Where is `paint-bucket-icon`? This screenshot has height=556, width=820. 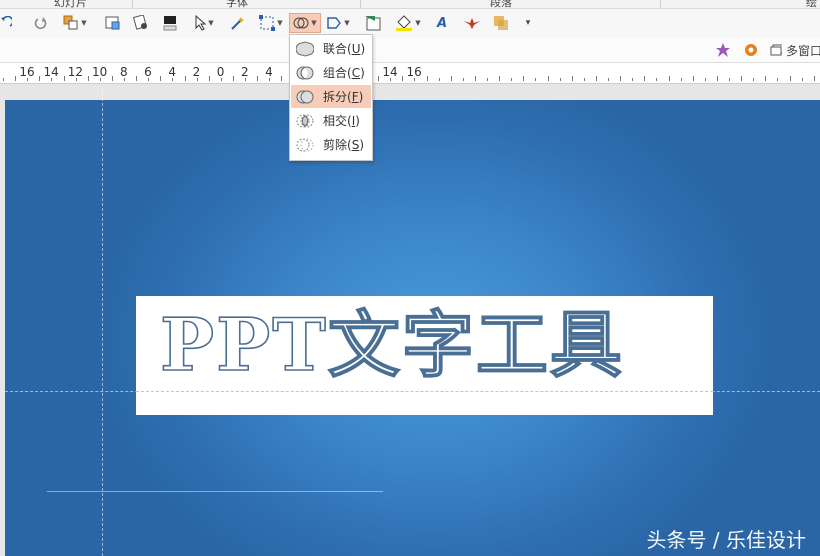 paint-bucket-icon is located at coordinates (404, 23).